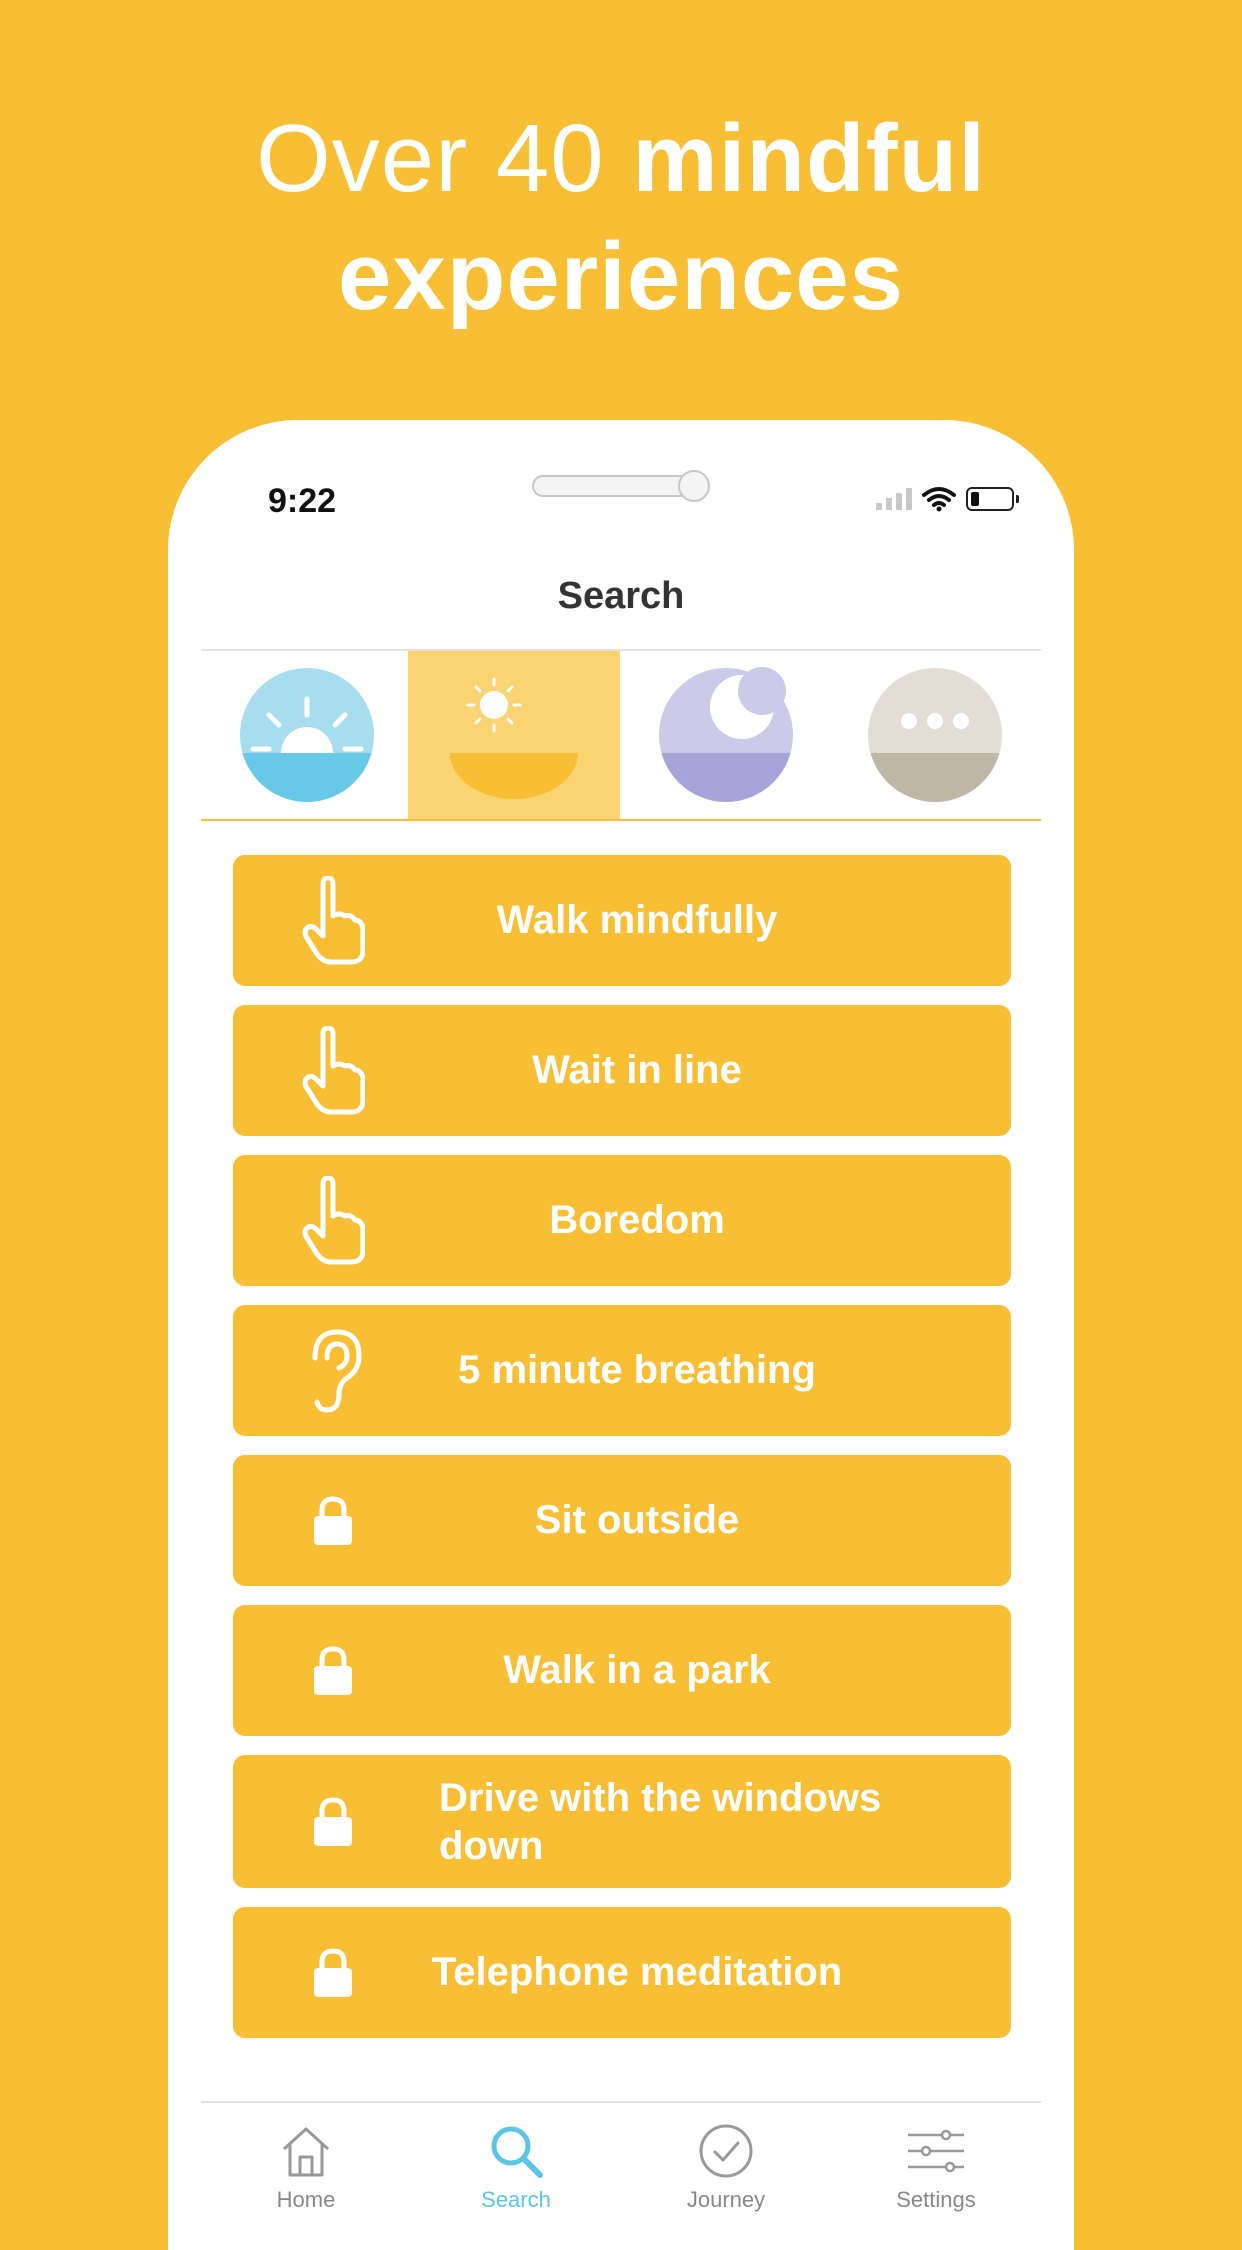  What do you see at coordinates (516, 2199) in the screenshot?
I see `tab-label: Search` at bounding box center [516, 2199].